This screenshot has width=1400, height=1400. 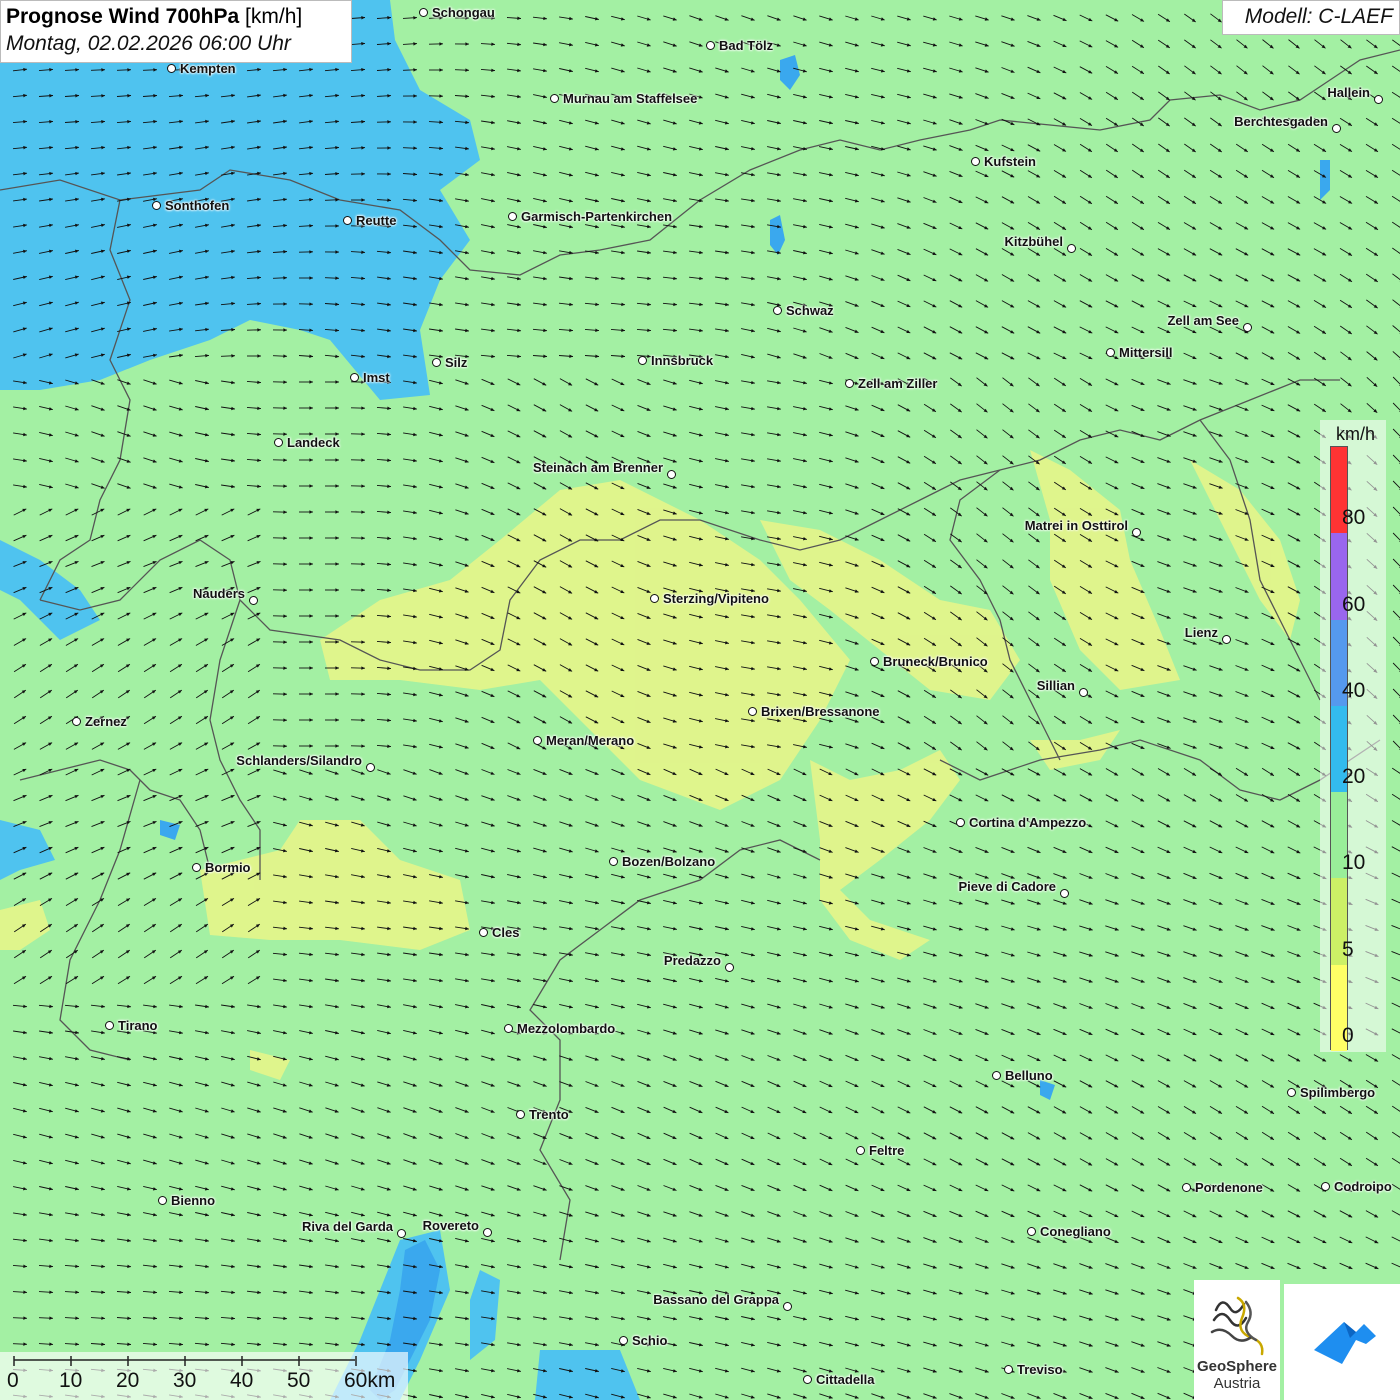 What do you see at coordinates (803, 311) in the screenshot?
I see `city-label: Schwaz` at bounding box center [803, 311].